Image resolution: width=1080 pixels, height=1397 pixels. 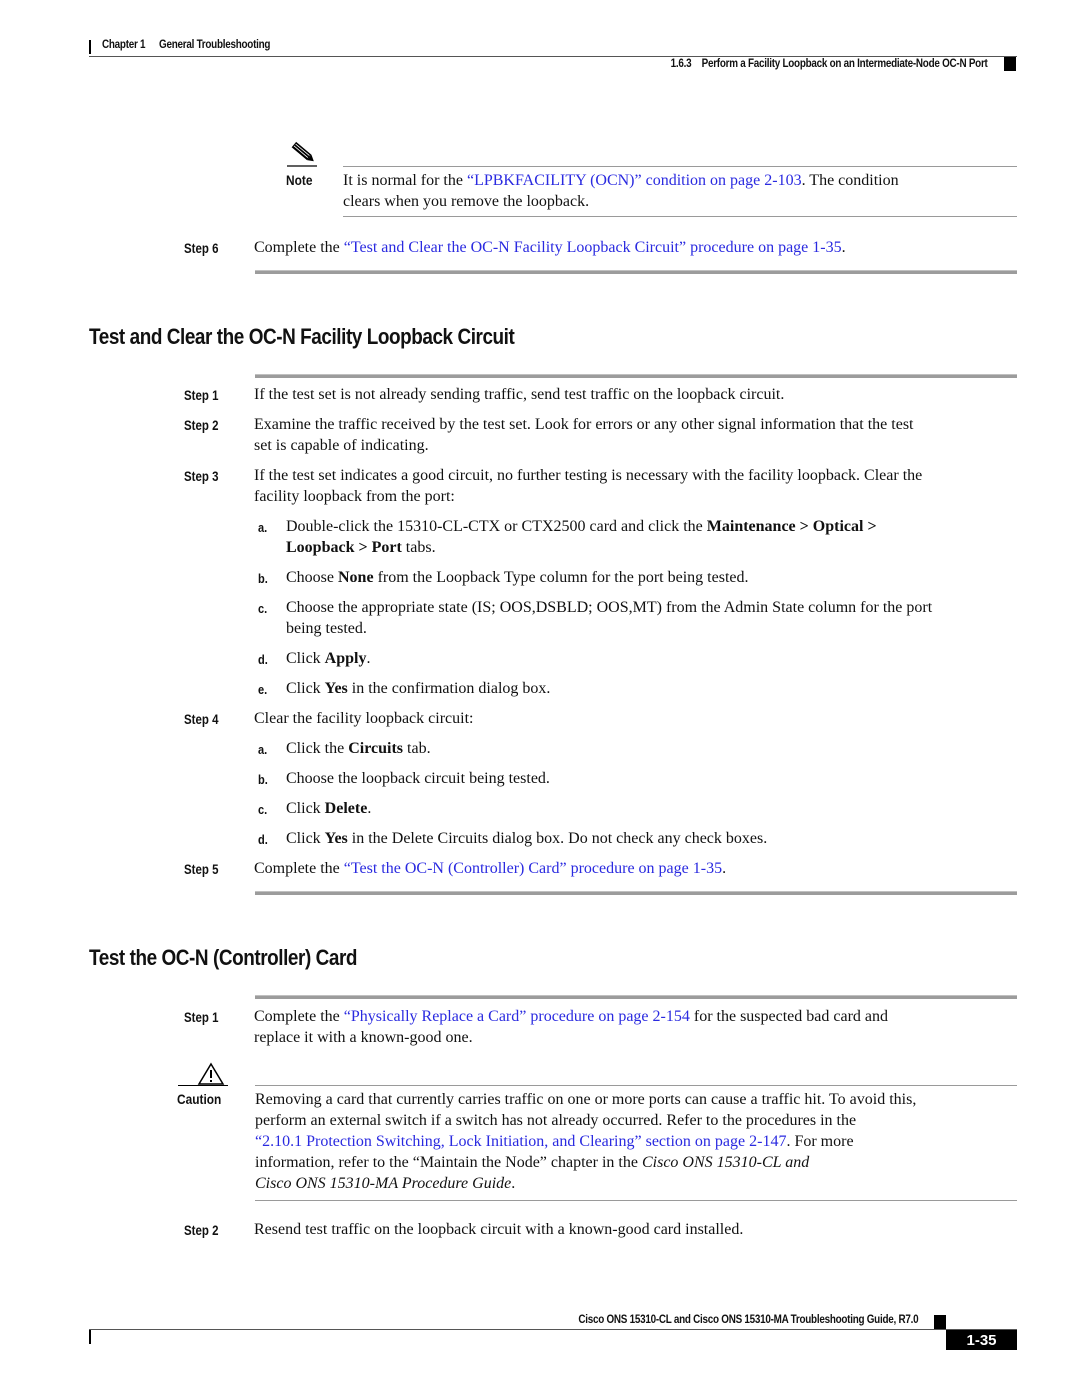 I want to click on step-text: Clear the facility loopback circuit:, so click(x=364, y=718).